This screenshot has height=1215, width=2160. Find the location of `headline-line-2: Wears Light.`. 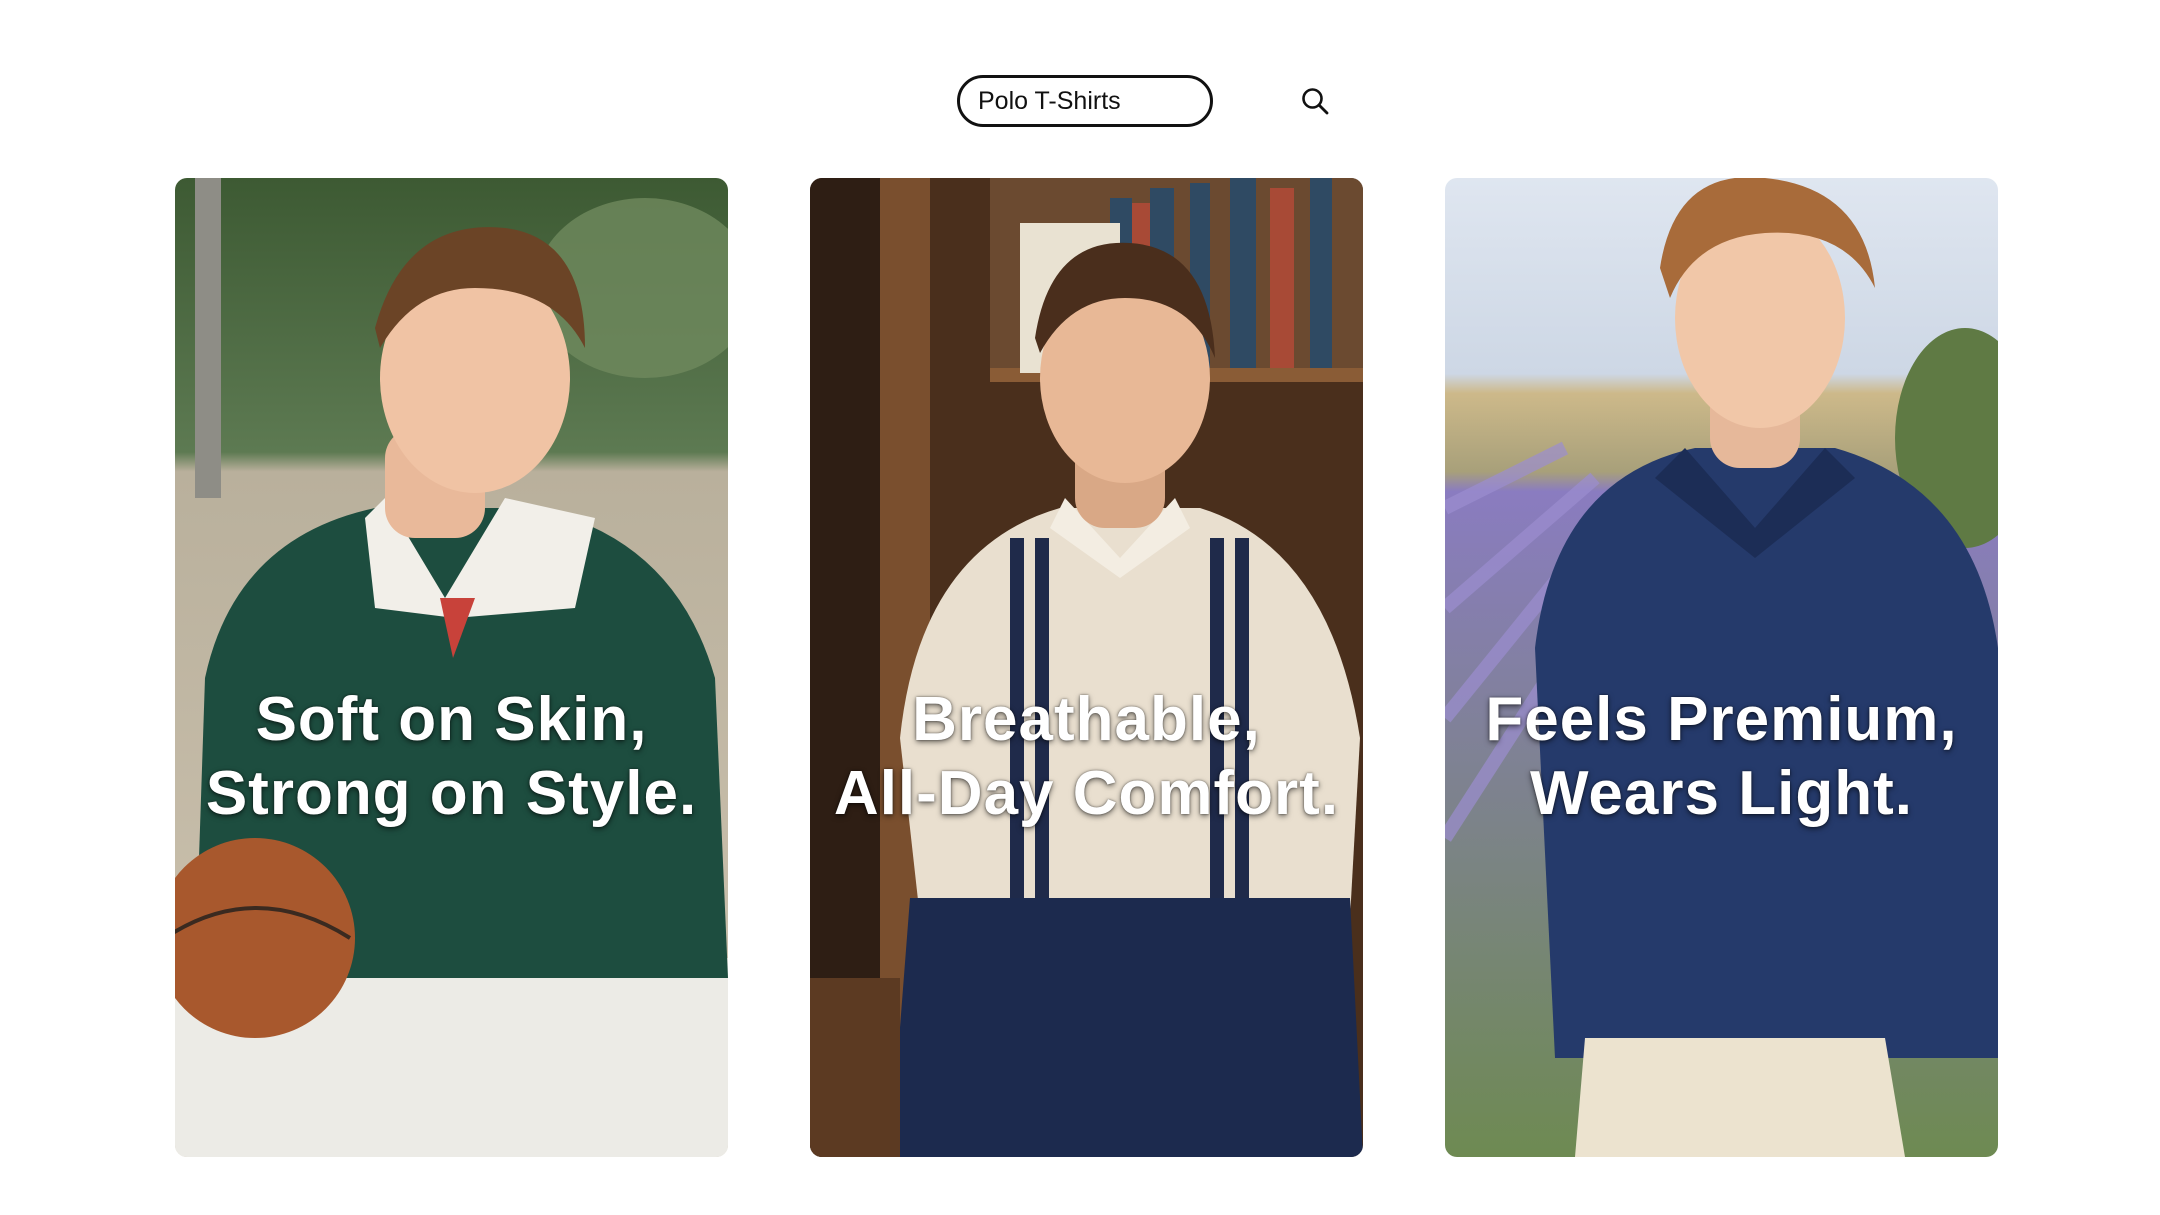

headline-line-2: Wears Light. is located at coordinates (1721, 793).